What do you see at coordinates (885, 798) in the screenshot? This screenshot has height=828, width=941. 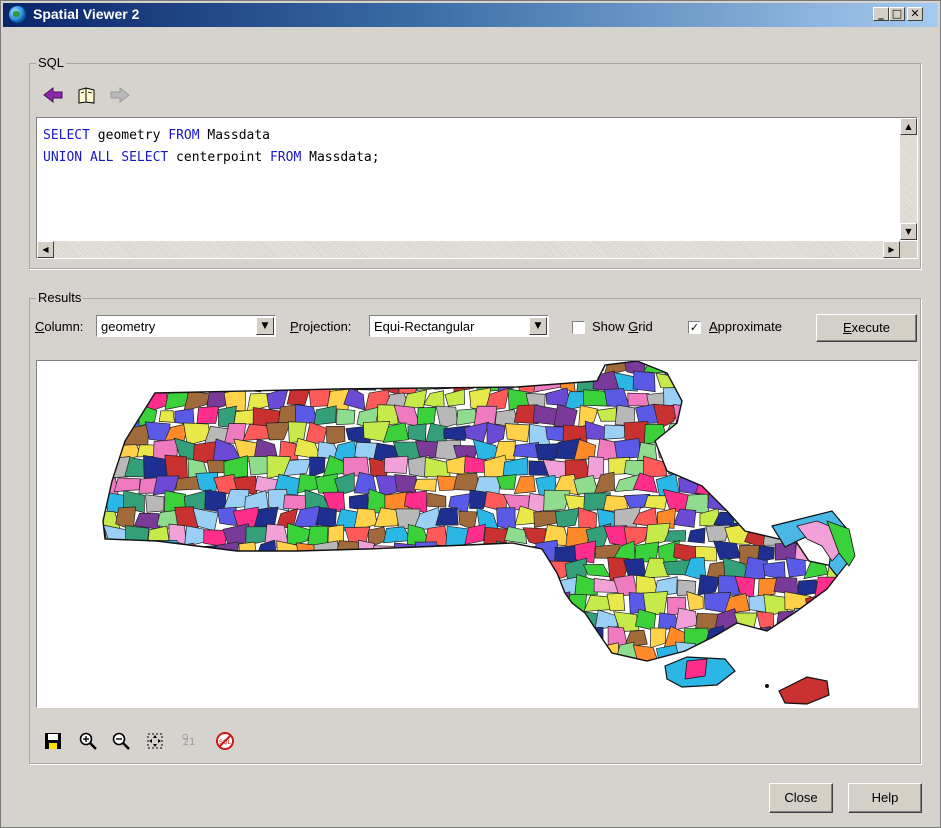 I see `help-button: Help` at bounding box center [885, 798].